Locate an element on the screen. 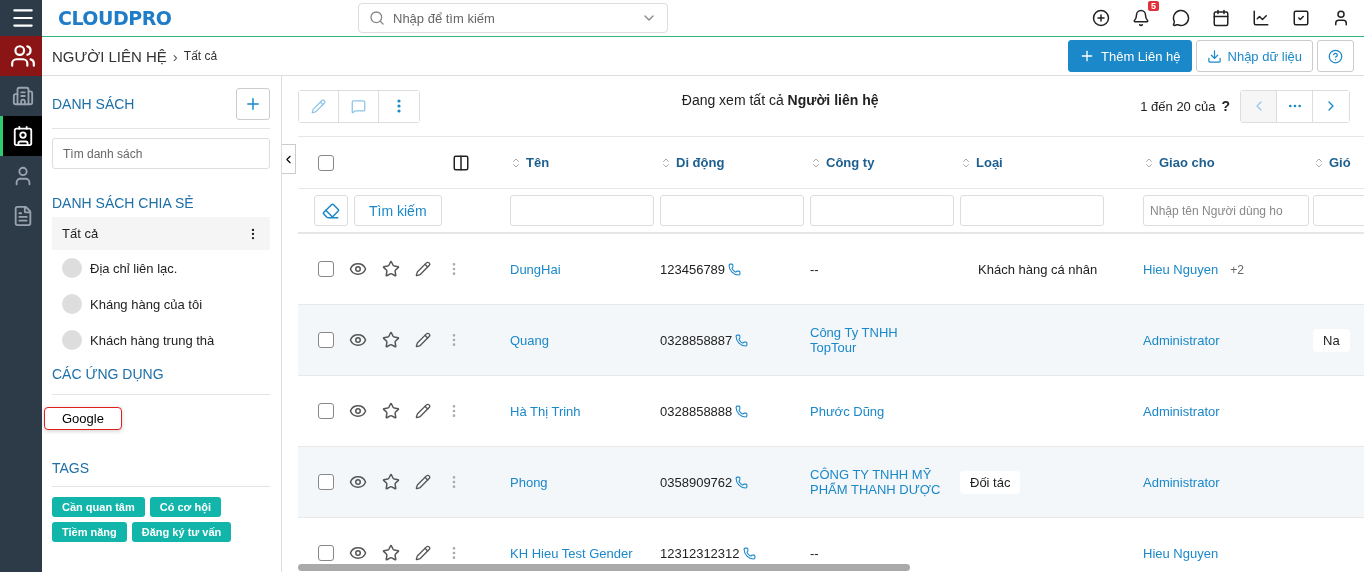 This screenshot has width=1364, height=572. tag: Tiềm năng is located at coordinates (89, 532).